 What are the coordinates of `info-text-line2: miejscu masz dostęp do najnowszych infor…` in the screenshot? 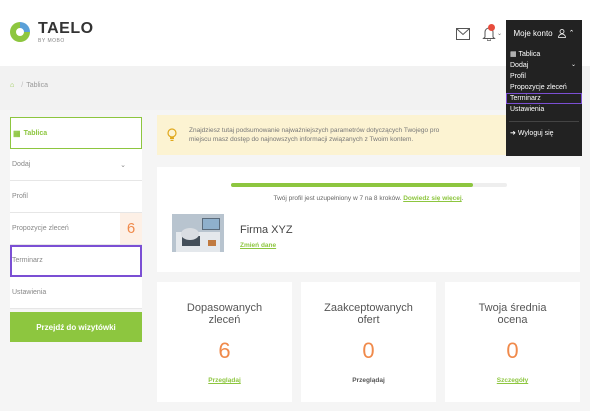 It's located at (301, 139).